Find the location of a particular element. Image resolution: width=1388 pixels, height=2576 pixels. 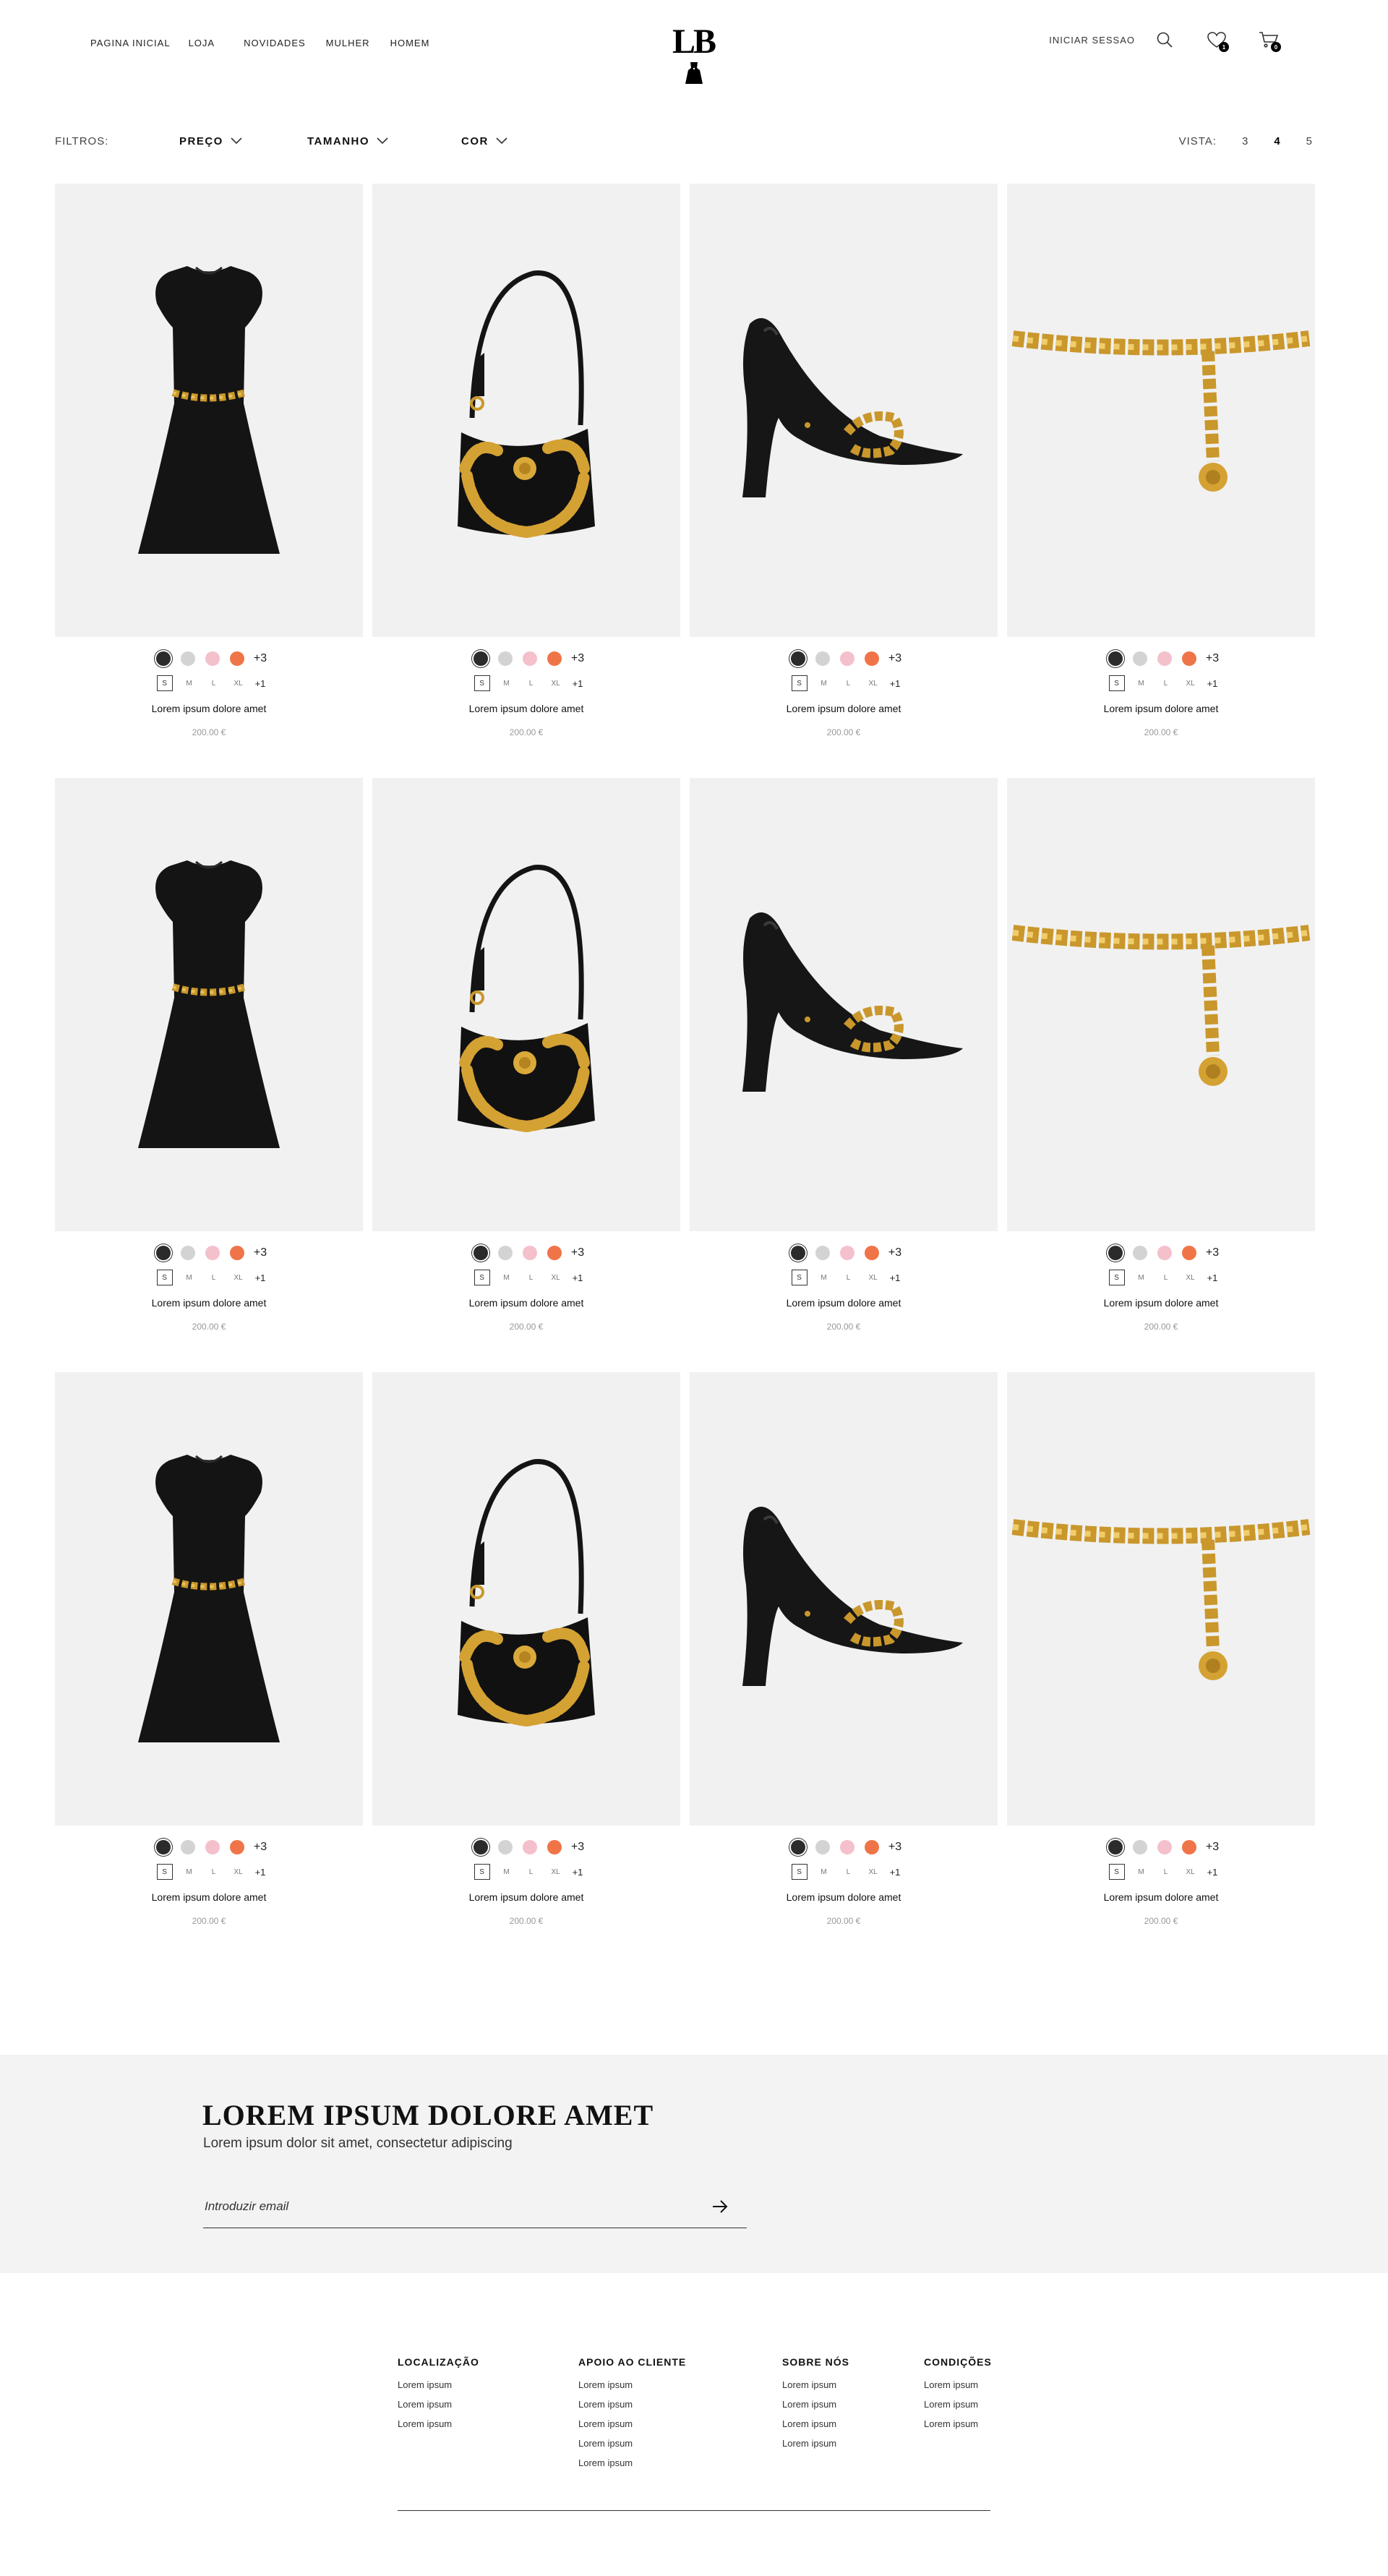

arrow-right-icon is located at coordinates (720, 2206).